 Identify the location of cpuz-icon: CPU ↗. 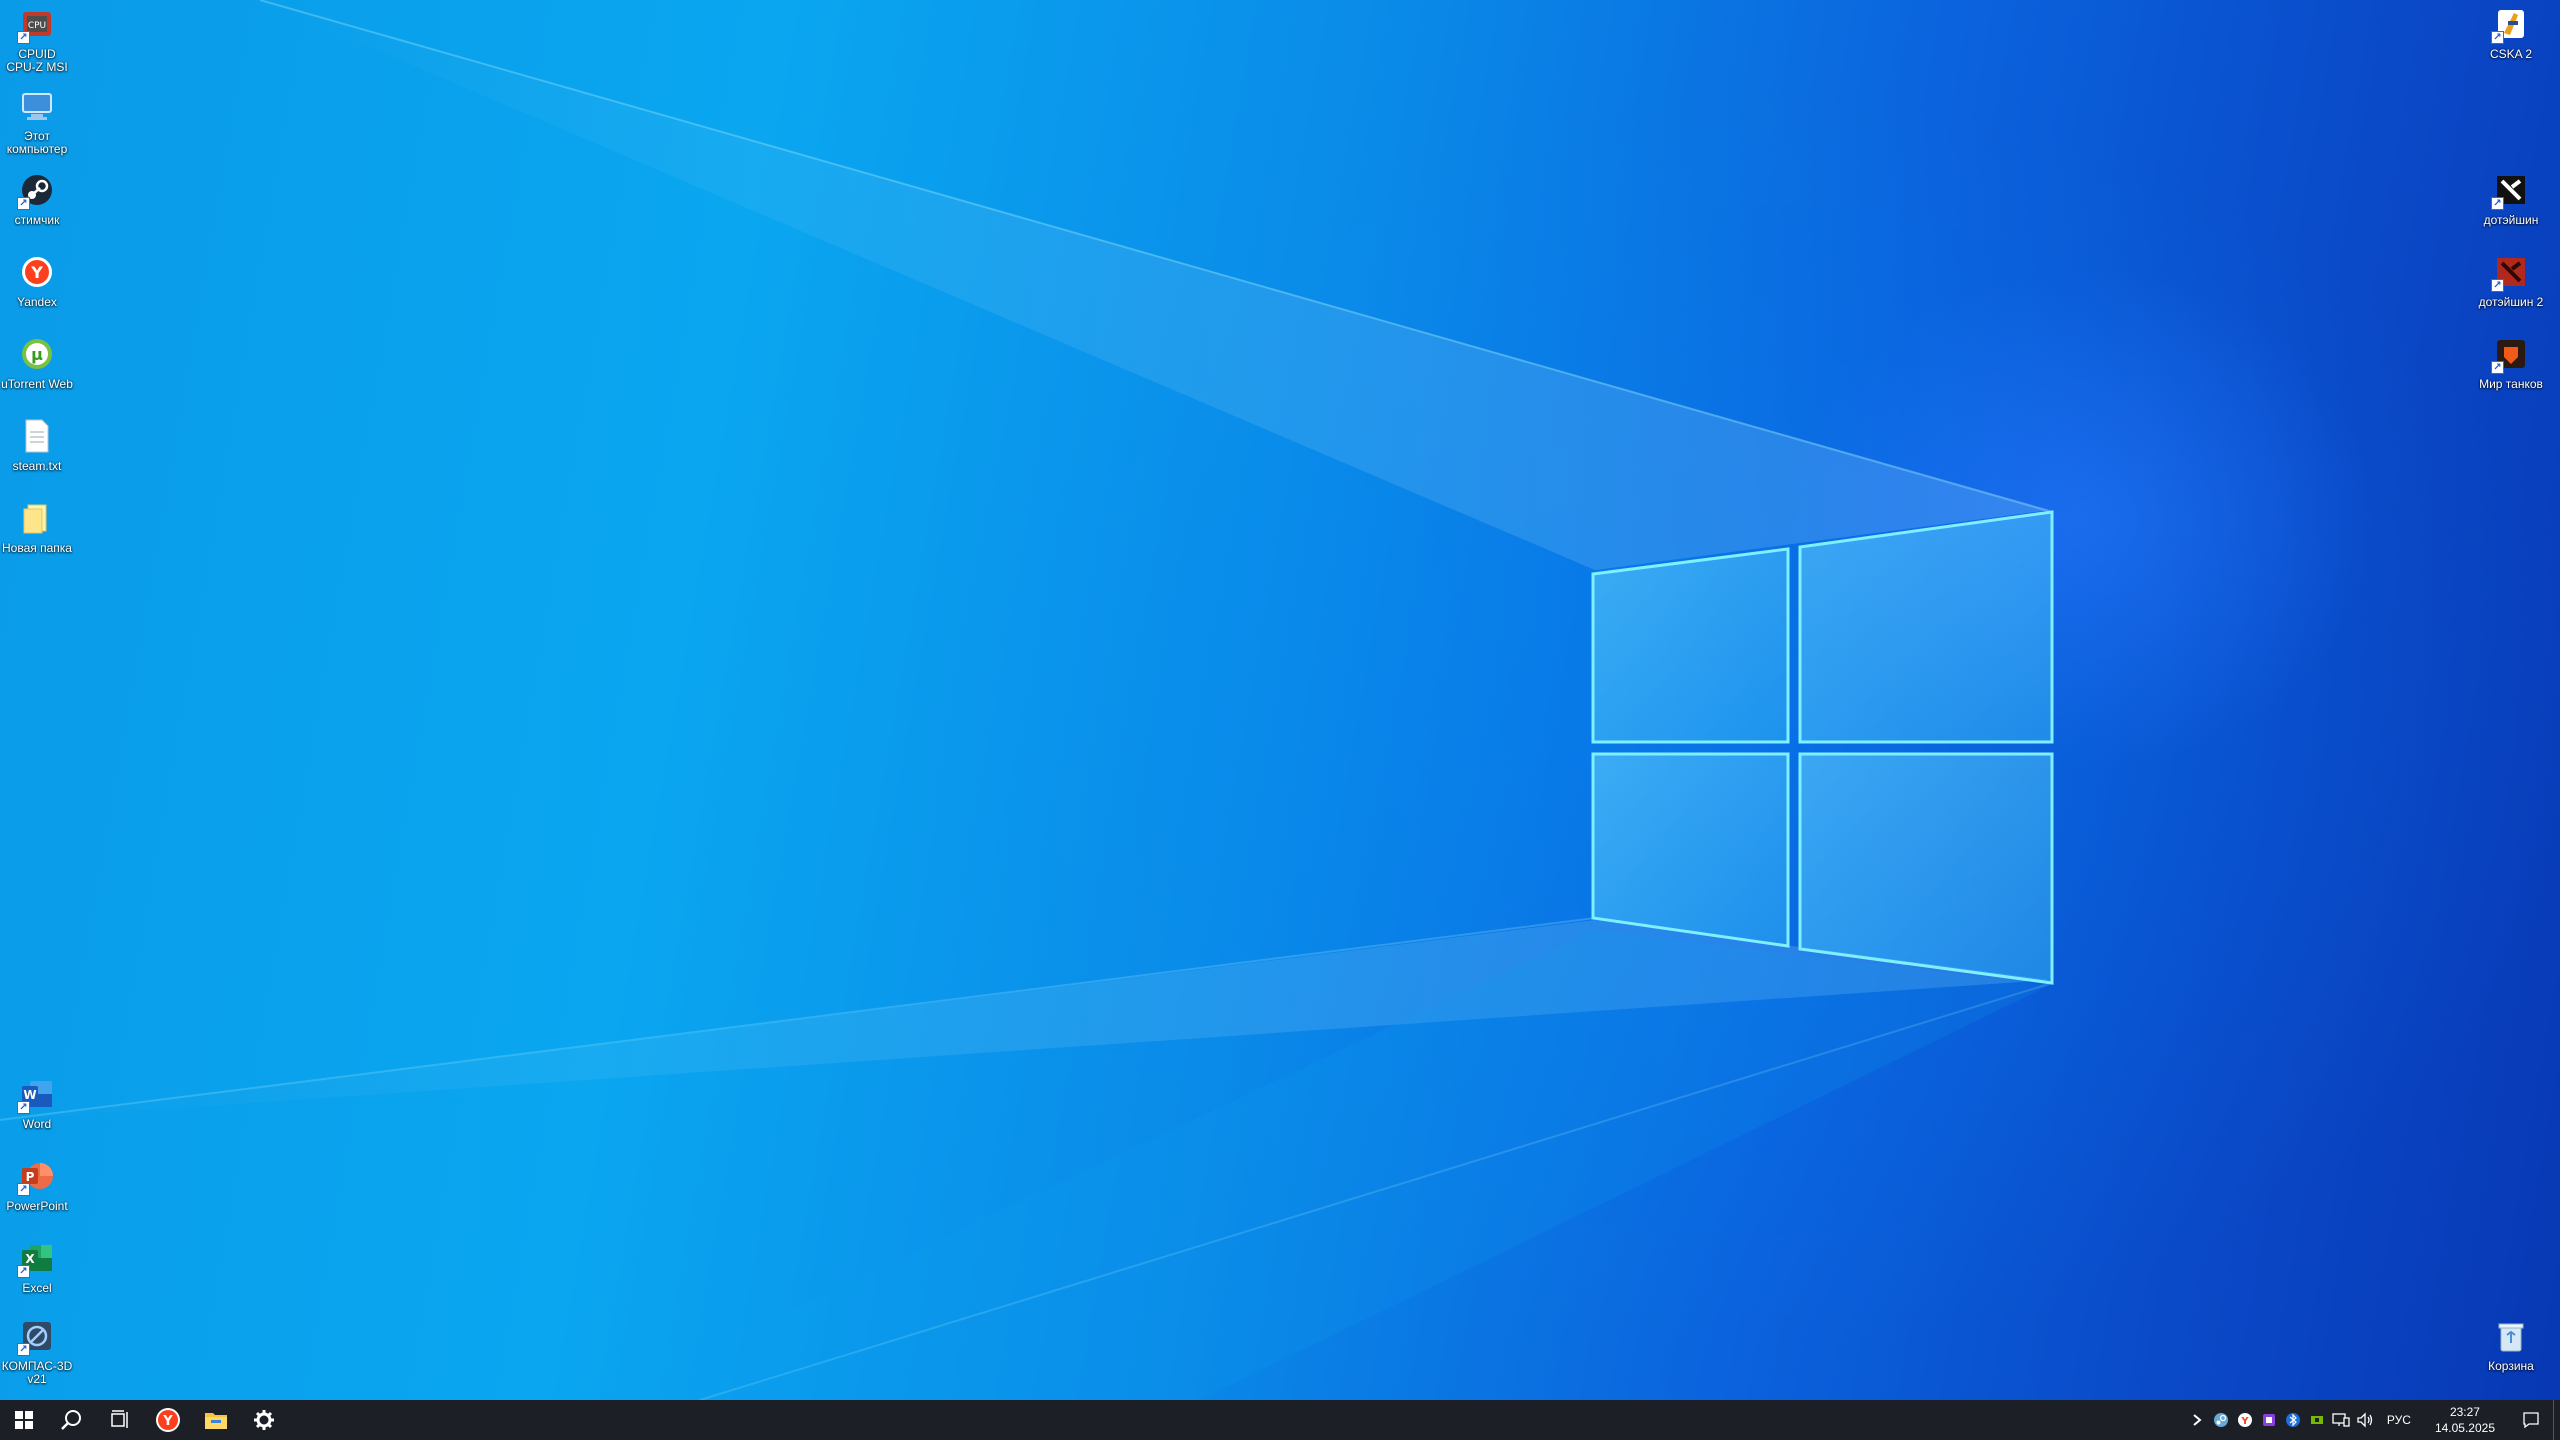
(37, 24).